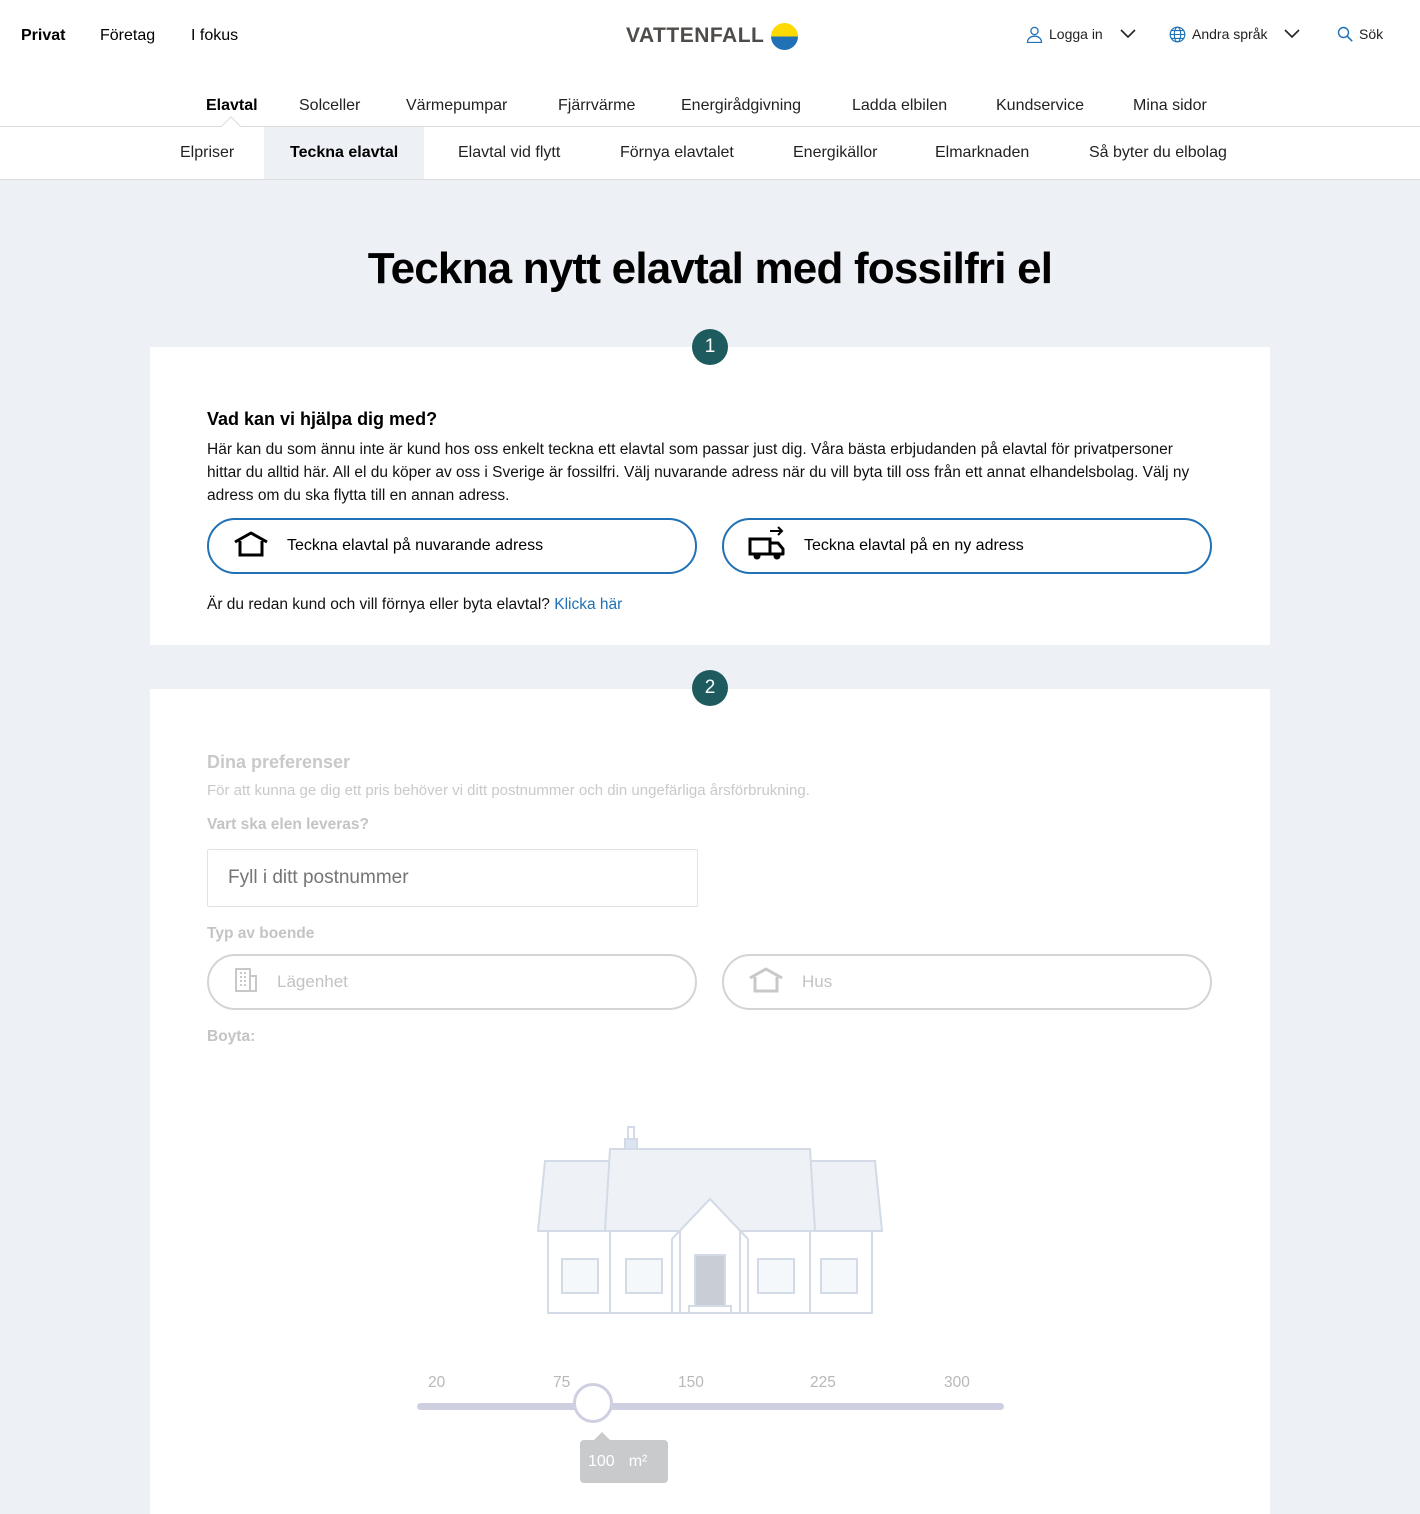  Describe the element at coordinates (957, 1382) in the screenshot. I see `slider-tick: 300` at that location.